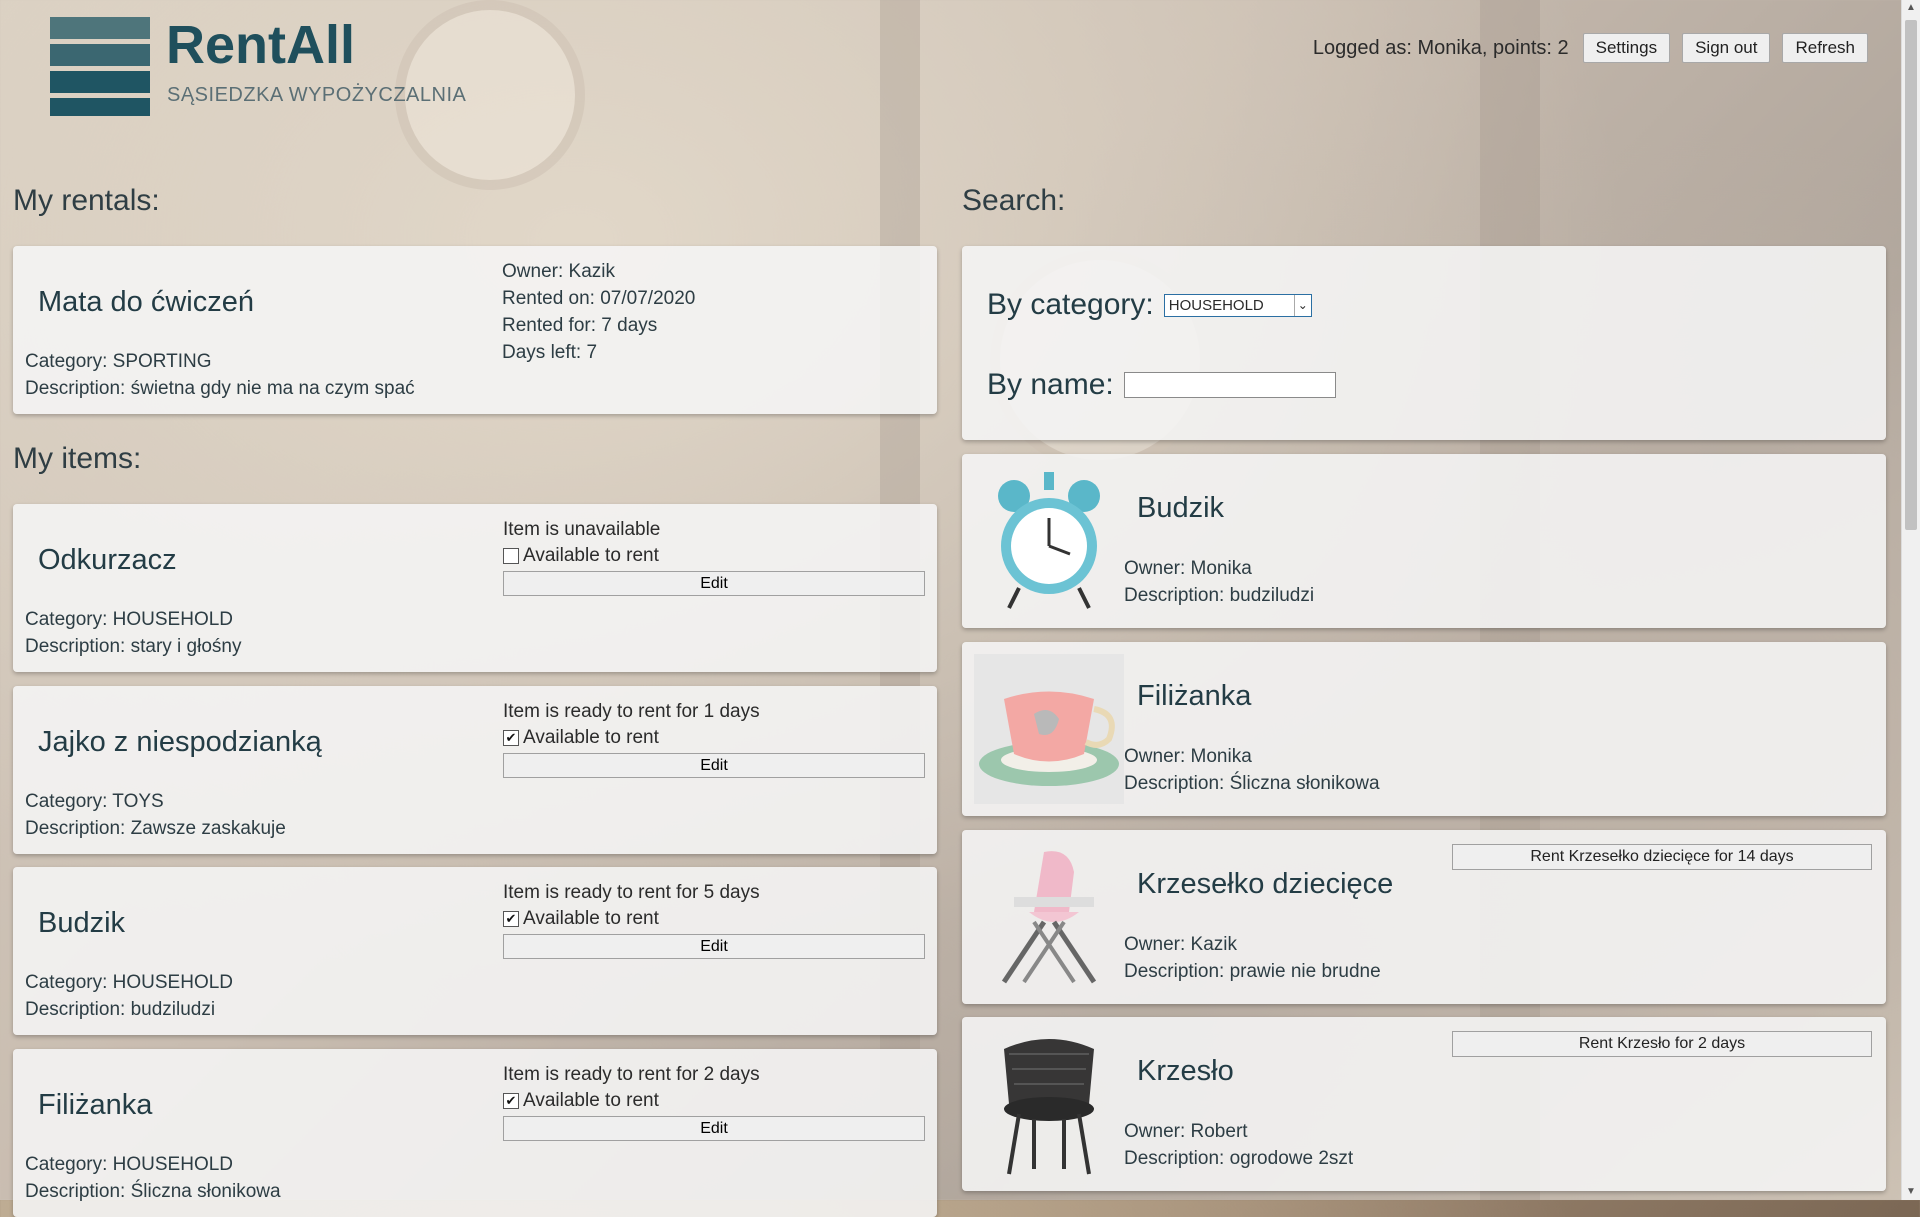  I want to click on checkbox-unchecked-icon, so click(511, 556).